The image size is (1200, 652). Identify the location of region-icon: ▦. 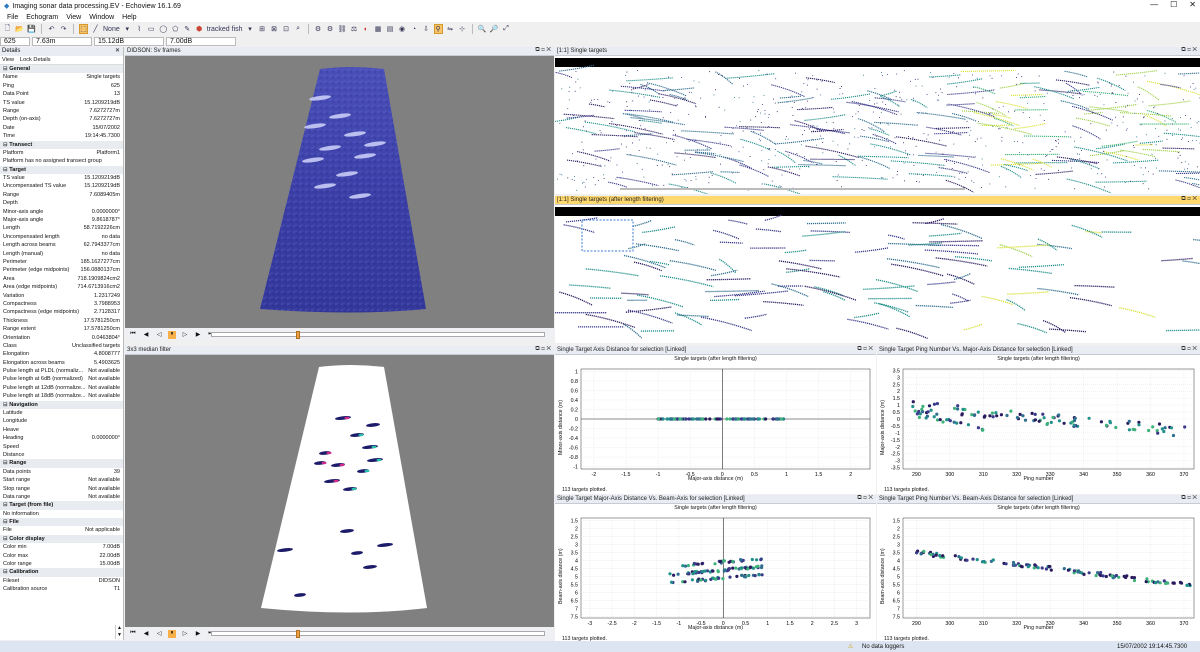
(378, 29).